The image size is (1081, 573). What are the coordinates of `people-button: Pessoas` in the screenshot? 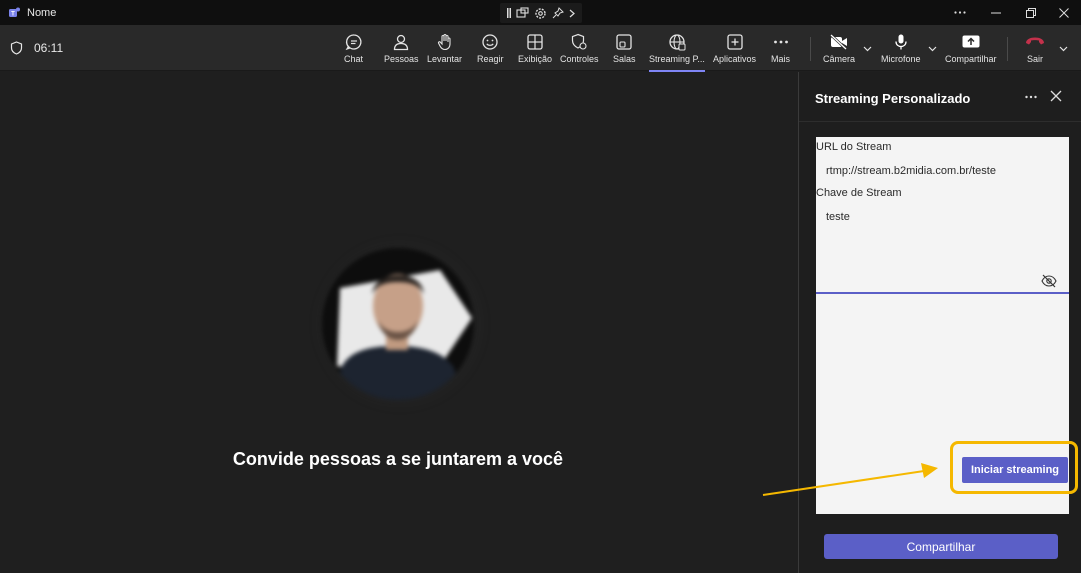 It's located at (401, 50).